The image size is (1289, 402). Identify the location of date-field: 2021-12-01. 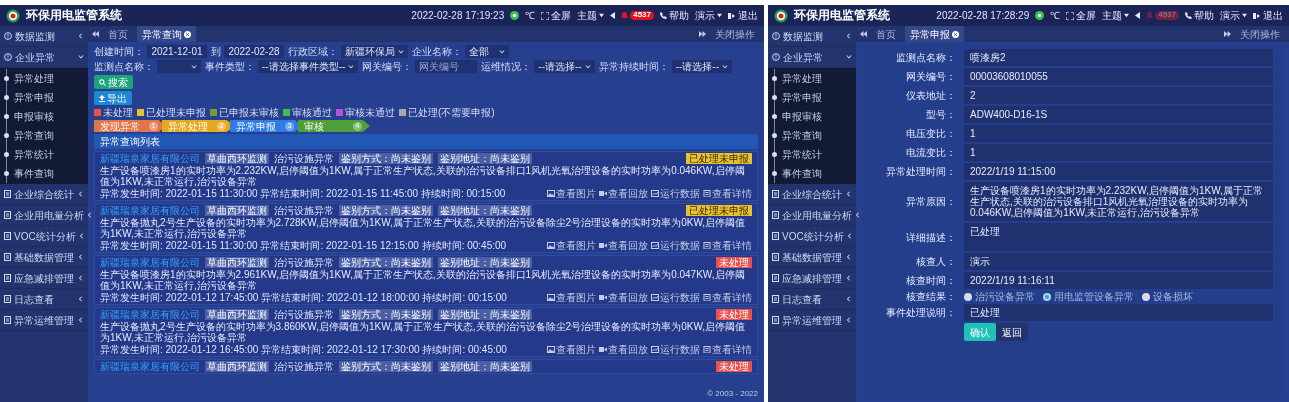
(177, 51).